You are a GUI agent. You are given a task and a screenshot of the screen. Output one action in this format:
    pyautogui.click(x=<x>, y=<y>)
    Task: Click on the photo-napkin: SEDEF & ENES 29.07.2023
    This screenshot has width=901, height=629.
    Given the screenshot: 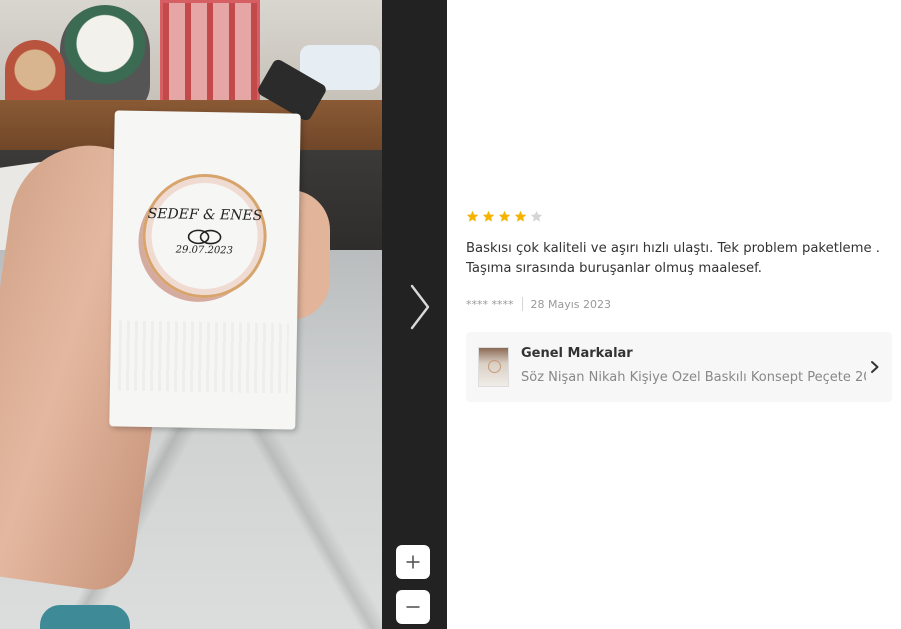 What is the action you would take?
    pyautogui.click(x=205, y=270)
    